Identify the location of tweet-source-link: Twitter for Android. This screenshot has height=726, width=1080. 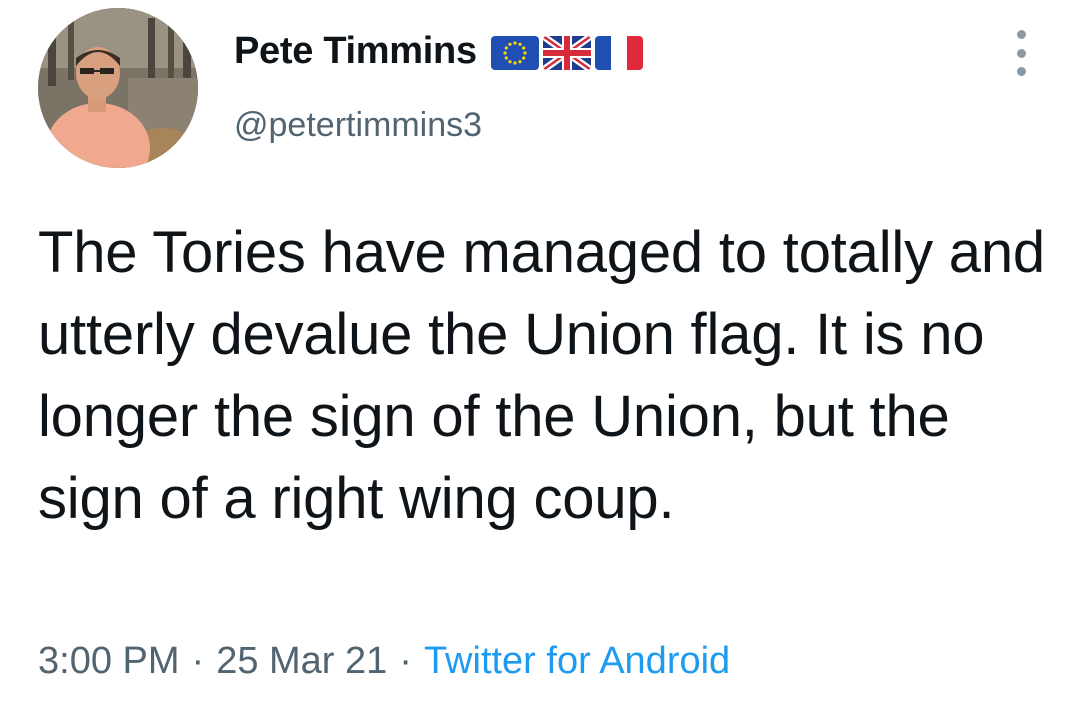
(577, 661).